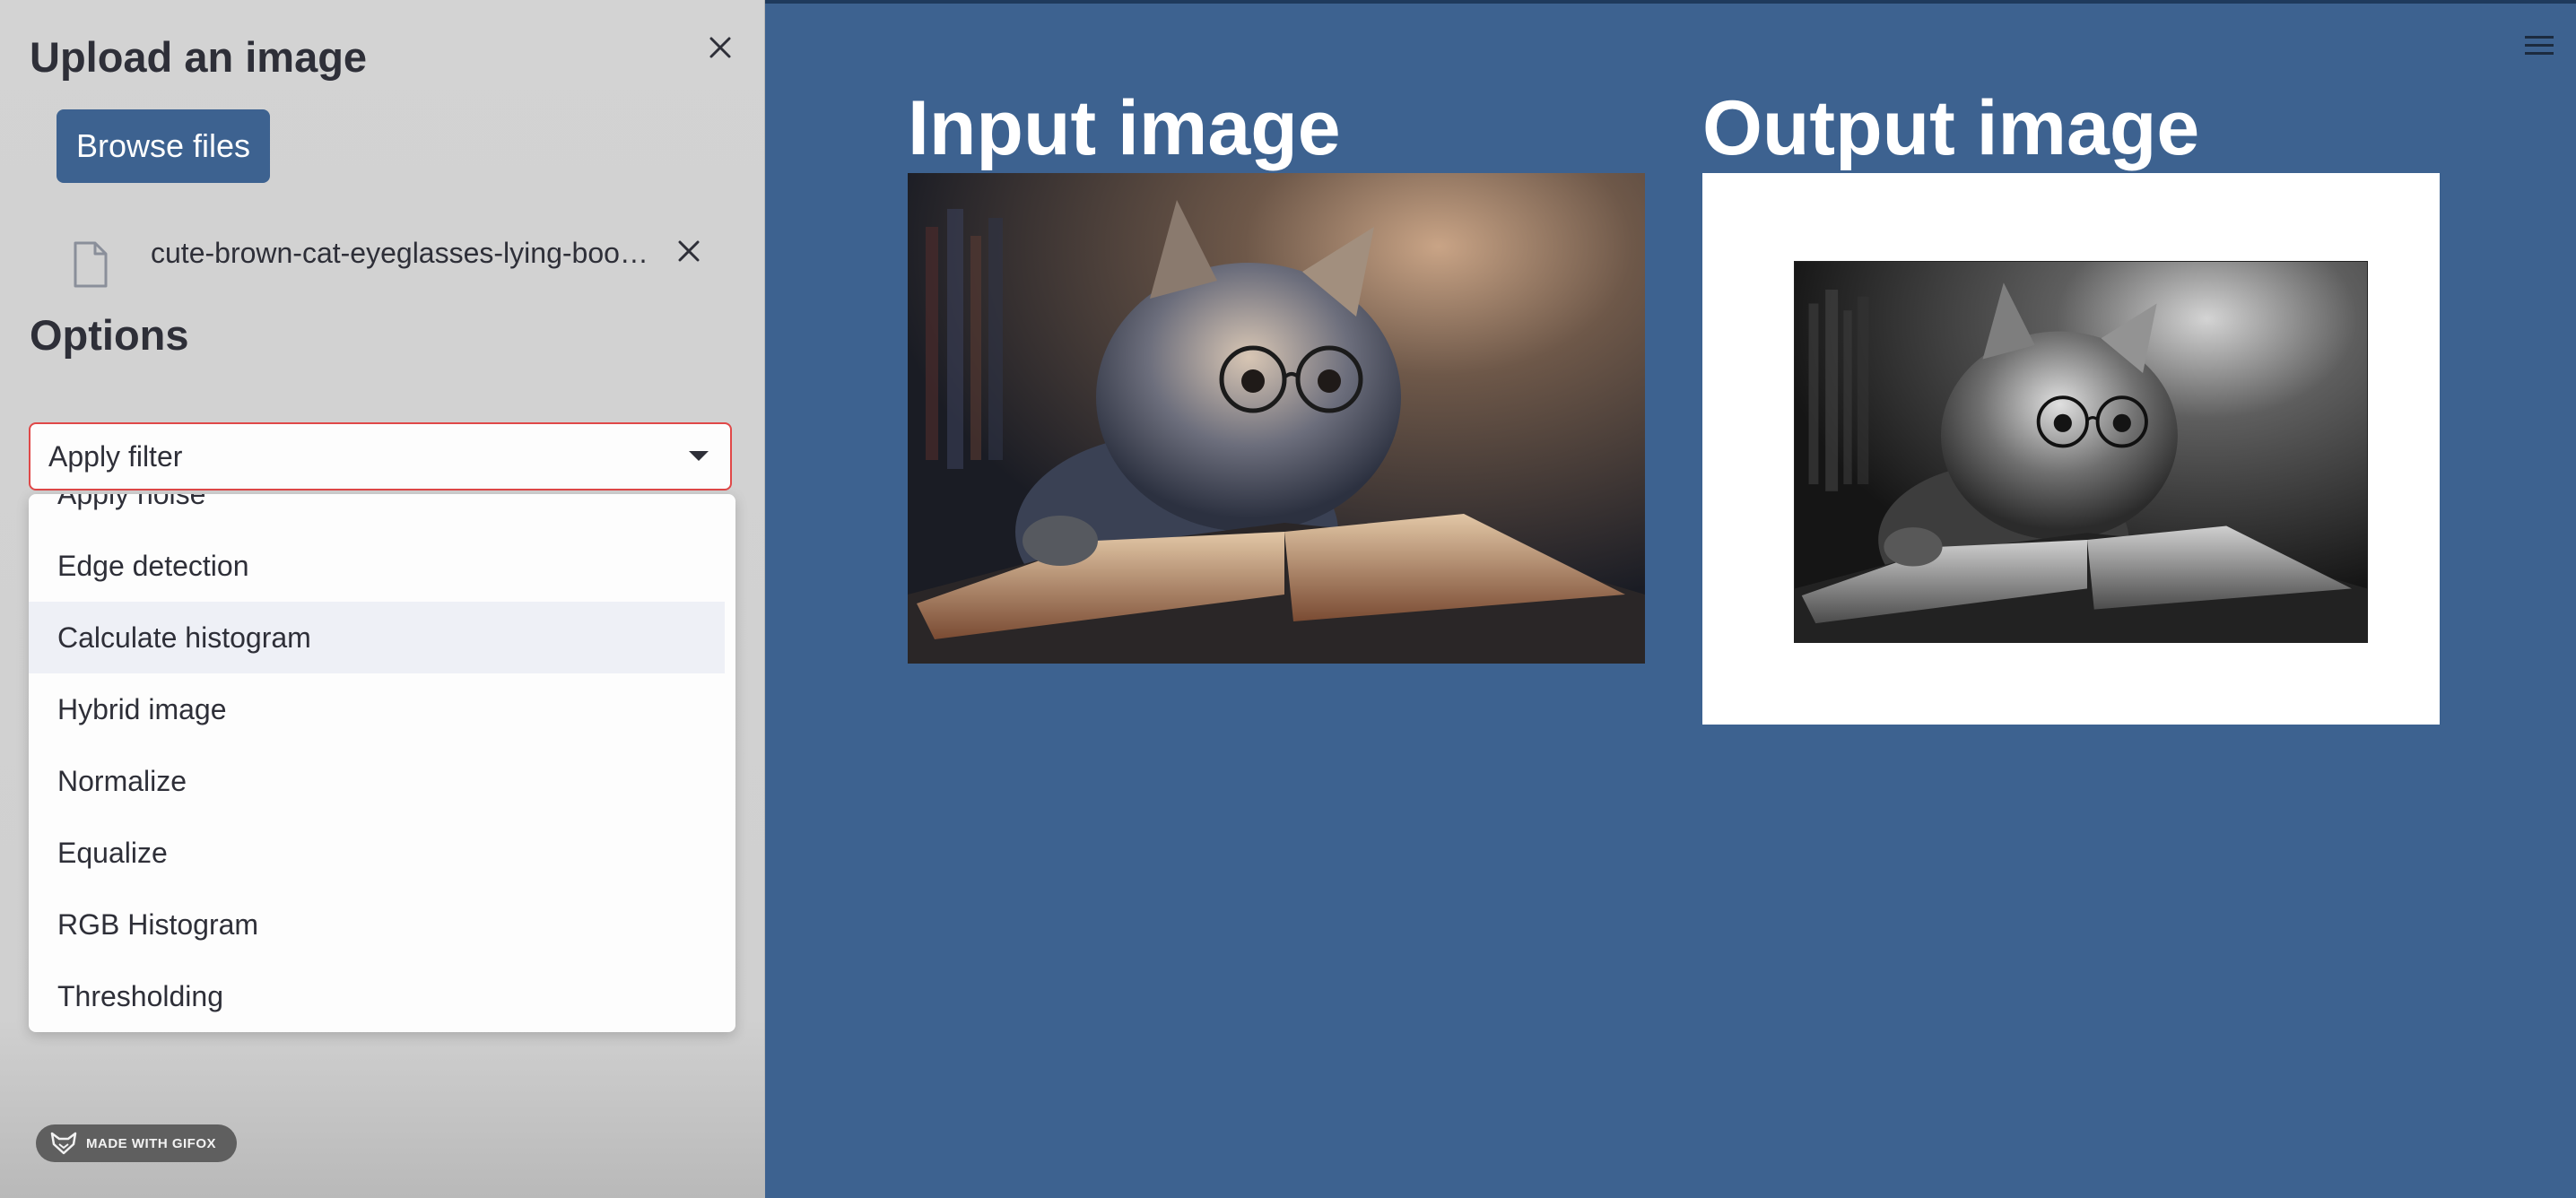 The height and width of the screenshot is (1198, 2576). I want to click on output-image-card, so click(2071, 449).